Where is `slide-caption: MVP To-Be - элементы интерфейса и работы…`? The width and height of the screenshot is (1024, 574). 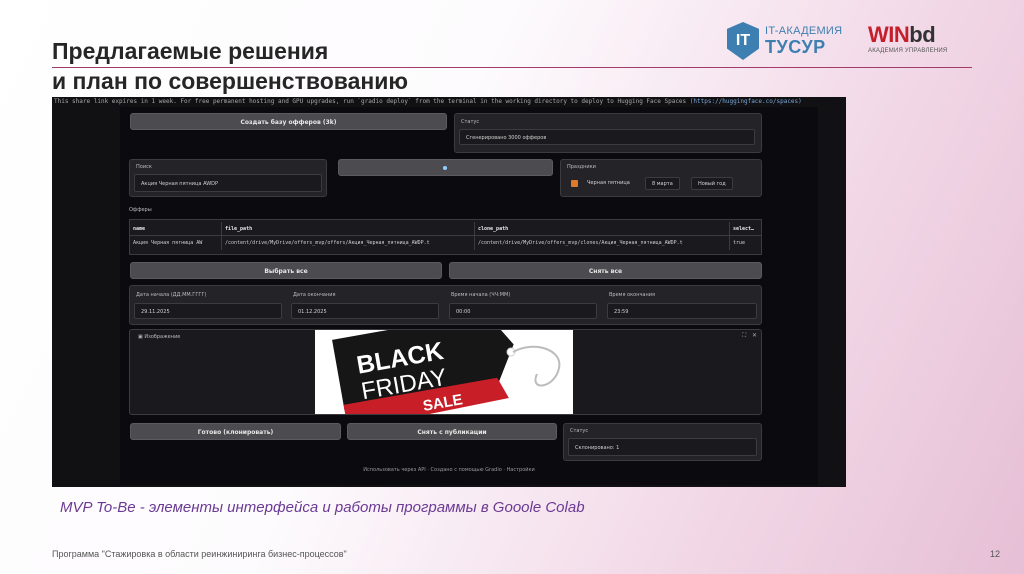 slide-caption: MVP To-Be - элементы интерфейса и работы… is located at coordinates (322, 507).